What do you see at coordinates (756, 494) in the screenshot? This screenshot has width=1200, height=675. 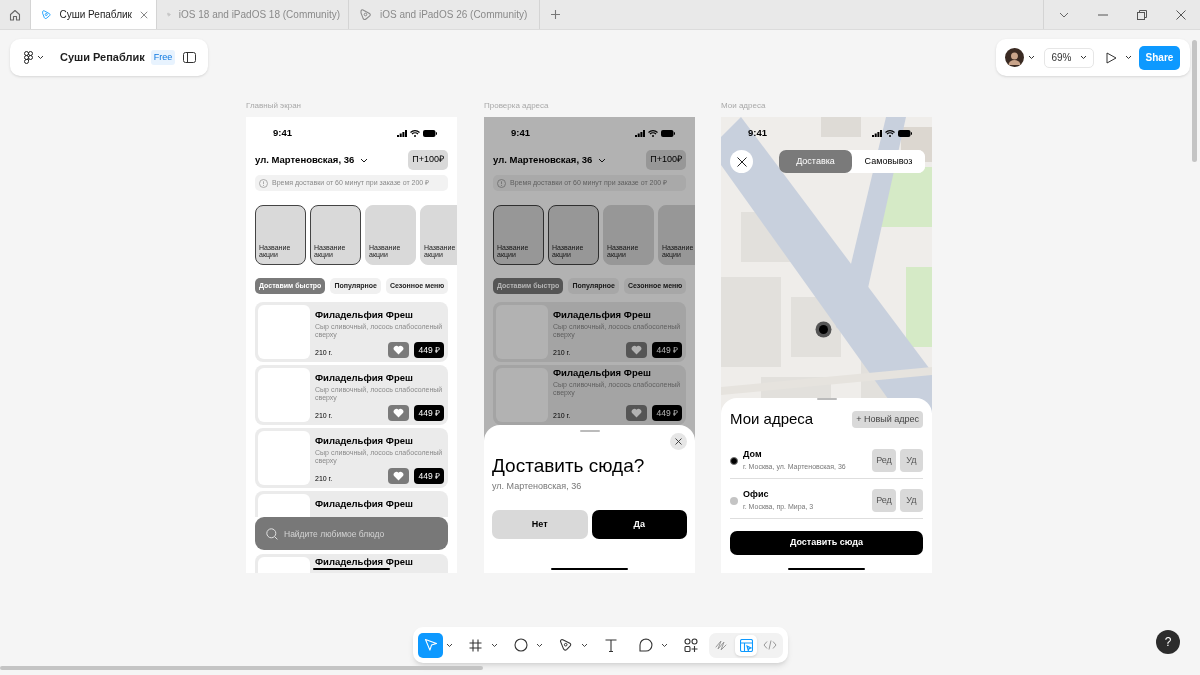 I see `address-name: Офис` at bounding box center [756, 494].